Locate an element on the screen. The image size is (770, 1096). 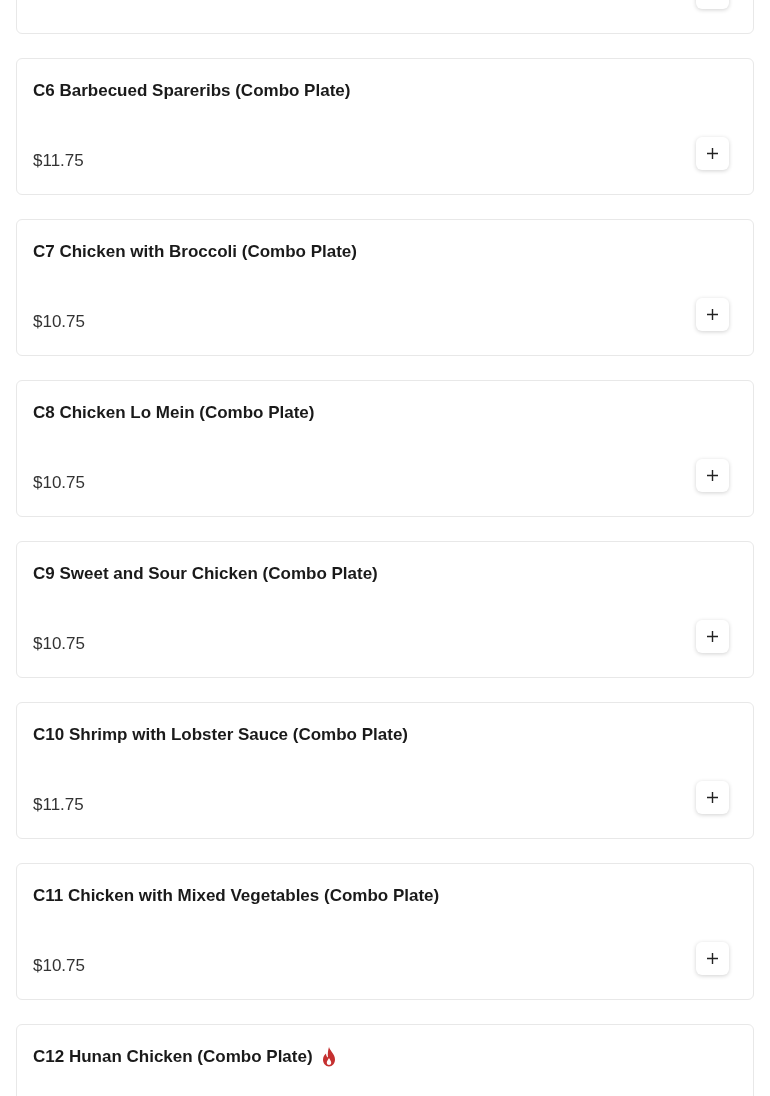
menu-item-card: C7 Chicken with Broccoli (Combo Plate) $10.75 is located at coordinates (385, 287).